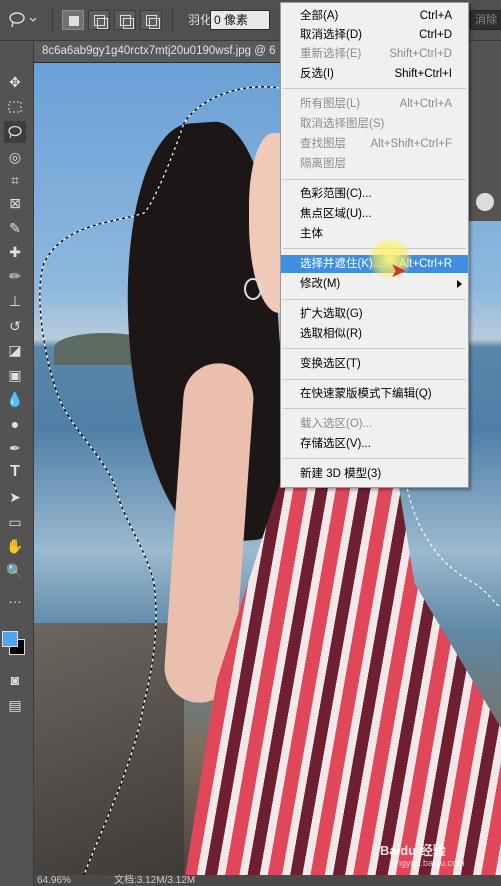 This screenshot has width=501, height=886. I want to click on feather-input: 0 像素, so click(240, 20).